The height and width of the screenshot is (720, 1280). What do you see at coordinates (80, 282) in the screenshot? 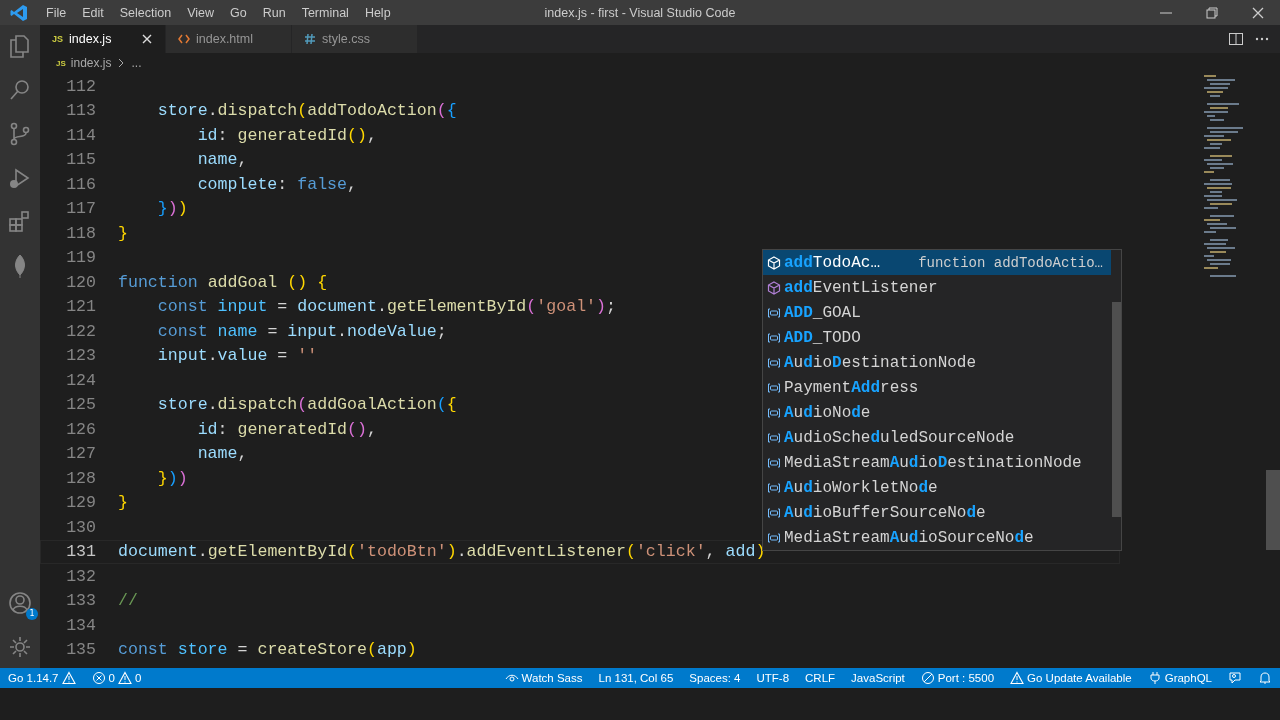
I see `line-number: 120` at bounding box center [80, 282].